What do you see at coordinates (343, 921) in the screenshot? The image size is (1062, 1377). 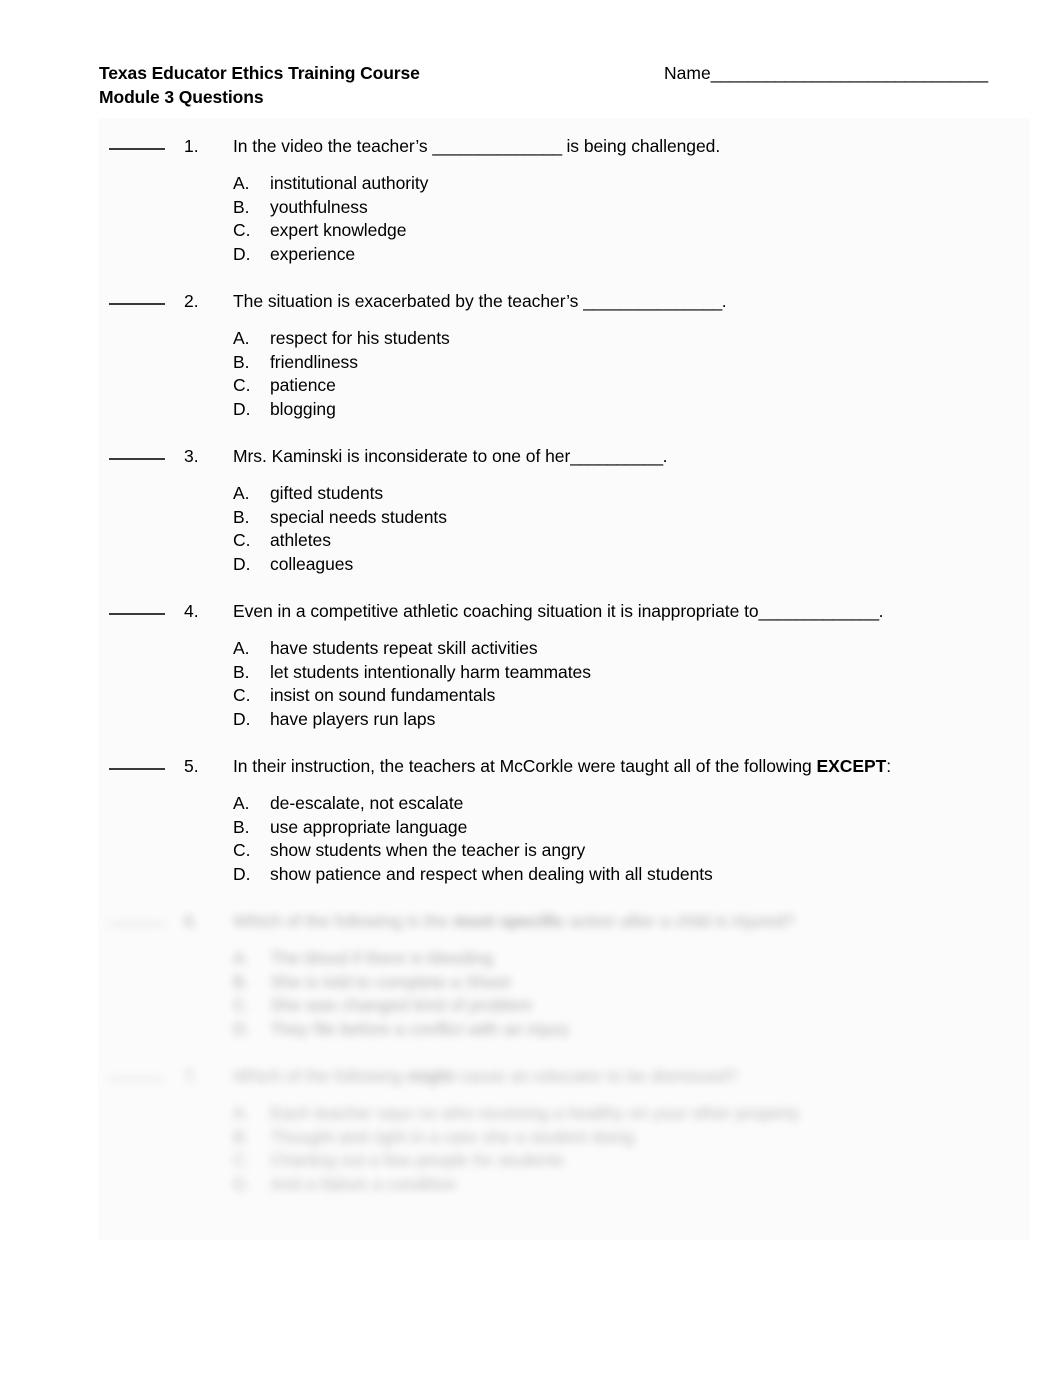 I see `question-text-before: Which of the following is the` at bounding box center [343, 921].